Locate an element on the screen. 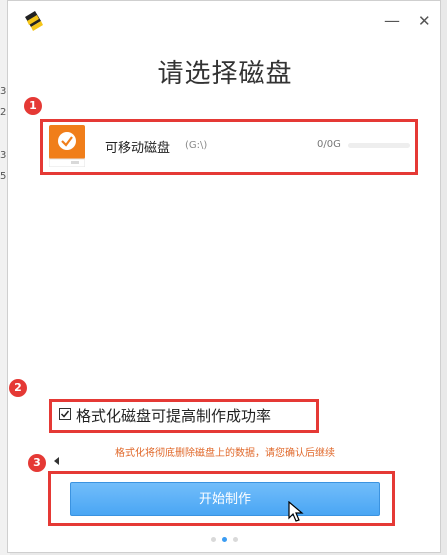  background-digit: 2 is located at coordinates (3, 112).